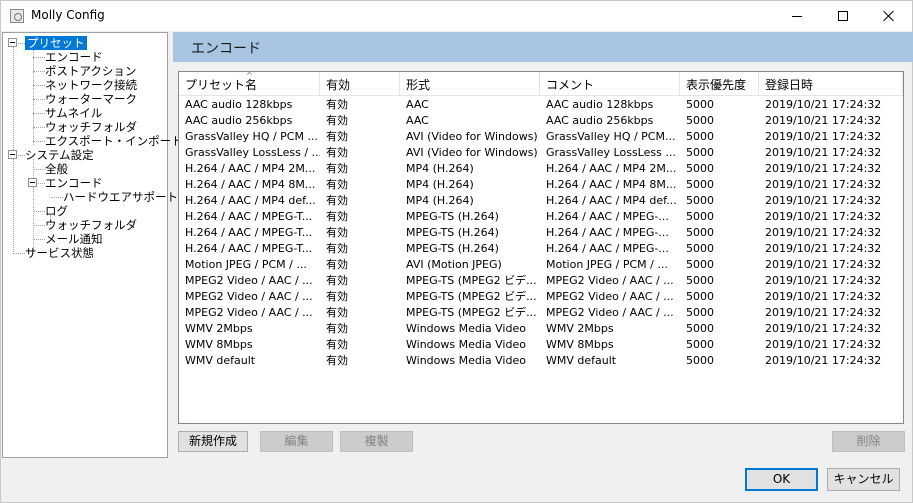  I want to click on edit-button: 編集, so click(296, 441).